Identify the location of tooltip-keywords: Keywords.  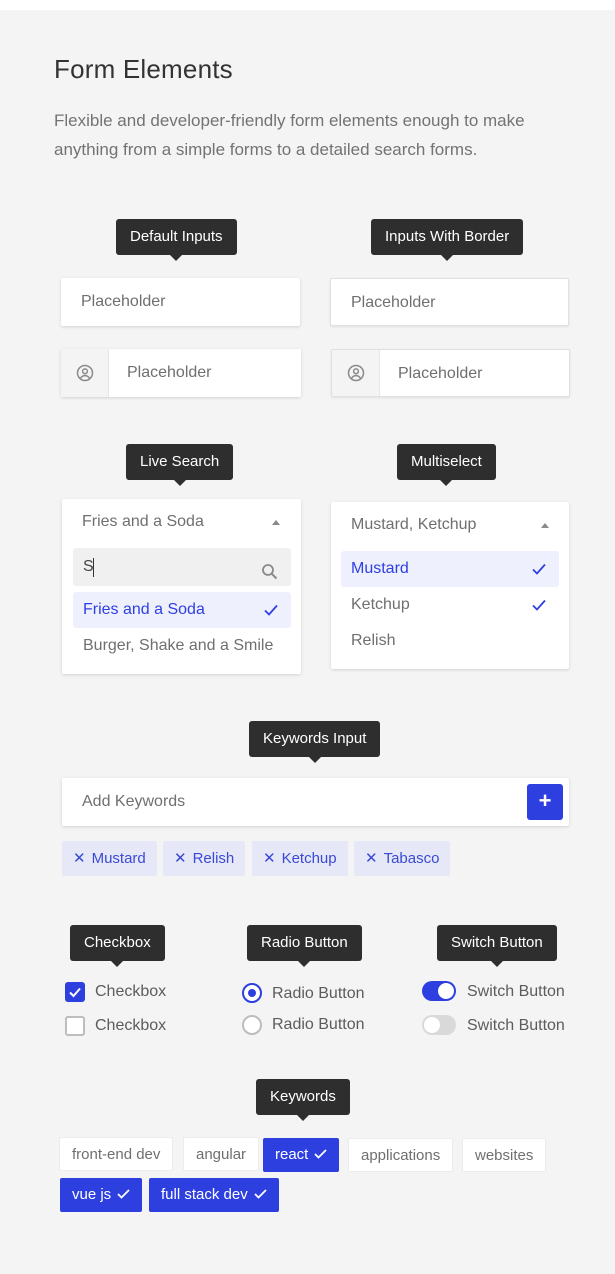
(303, 1100).